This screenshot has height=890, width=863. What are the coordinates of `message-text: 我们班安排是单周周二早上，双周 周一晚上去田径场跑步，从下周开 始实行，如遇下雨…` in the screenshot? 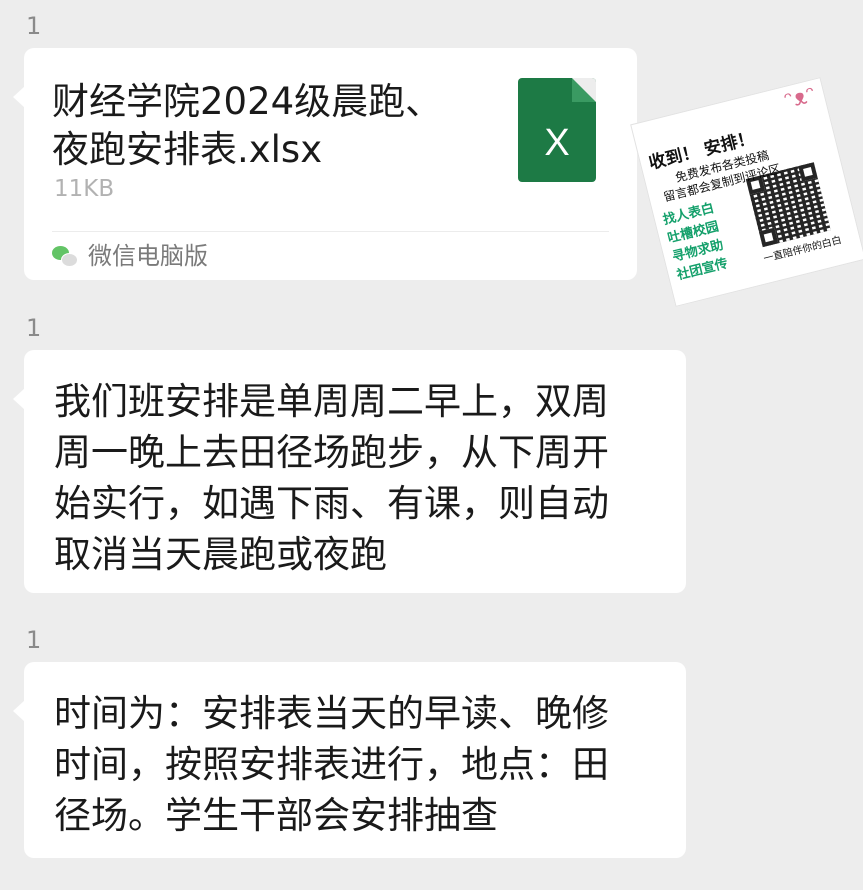 It's located at (331, 478).